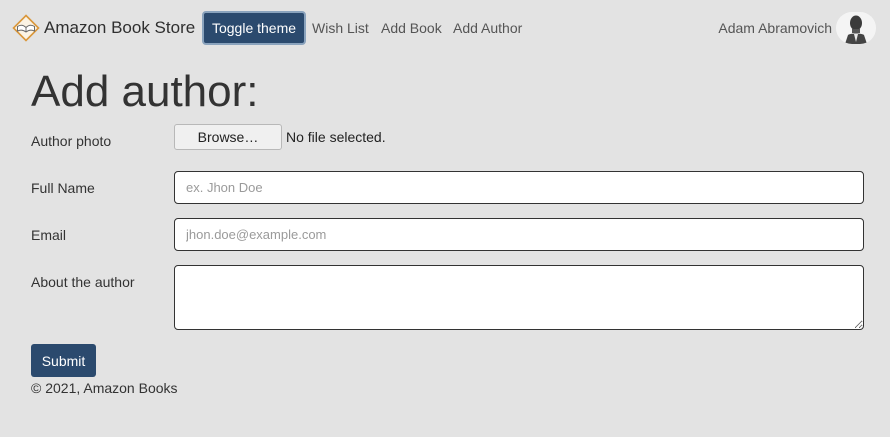 Image resolution: width=890 pixels, height=437 pixels. I want to click on toggle-theme-button: Toggle theme, so click(254, 28).